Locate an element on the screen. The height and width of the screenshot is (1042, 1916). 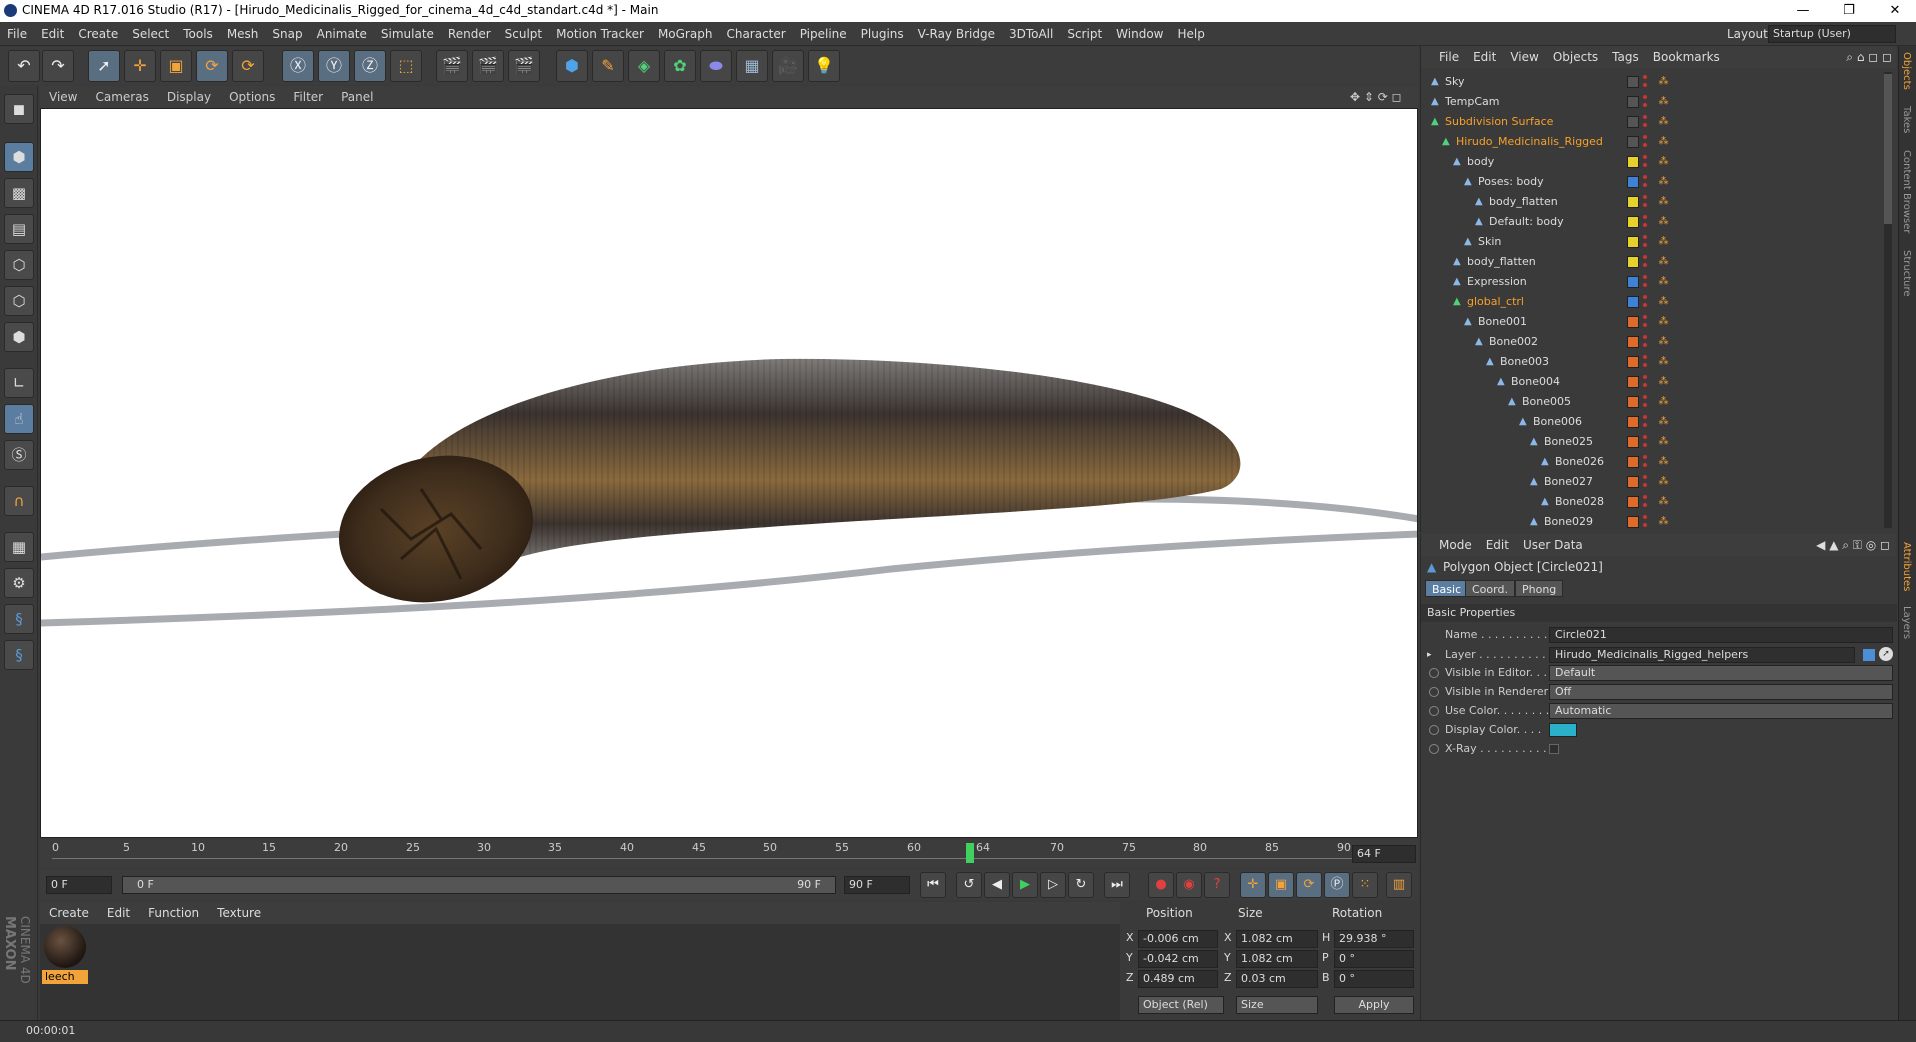
render-settings-icon: 🎬 is located at coordinates (524, 66).